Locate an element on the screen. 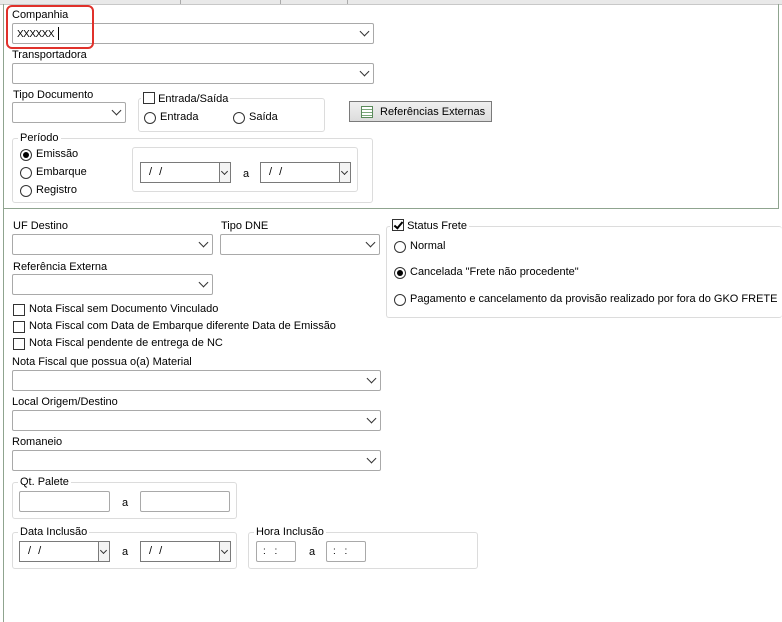 Image resolution: width=782 pixels, height=622 pixels. local-select is located at coordinates (196, 420).